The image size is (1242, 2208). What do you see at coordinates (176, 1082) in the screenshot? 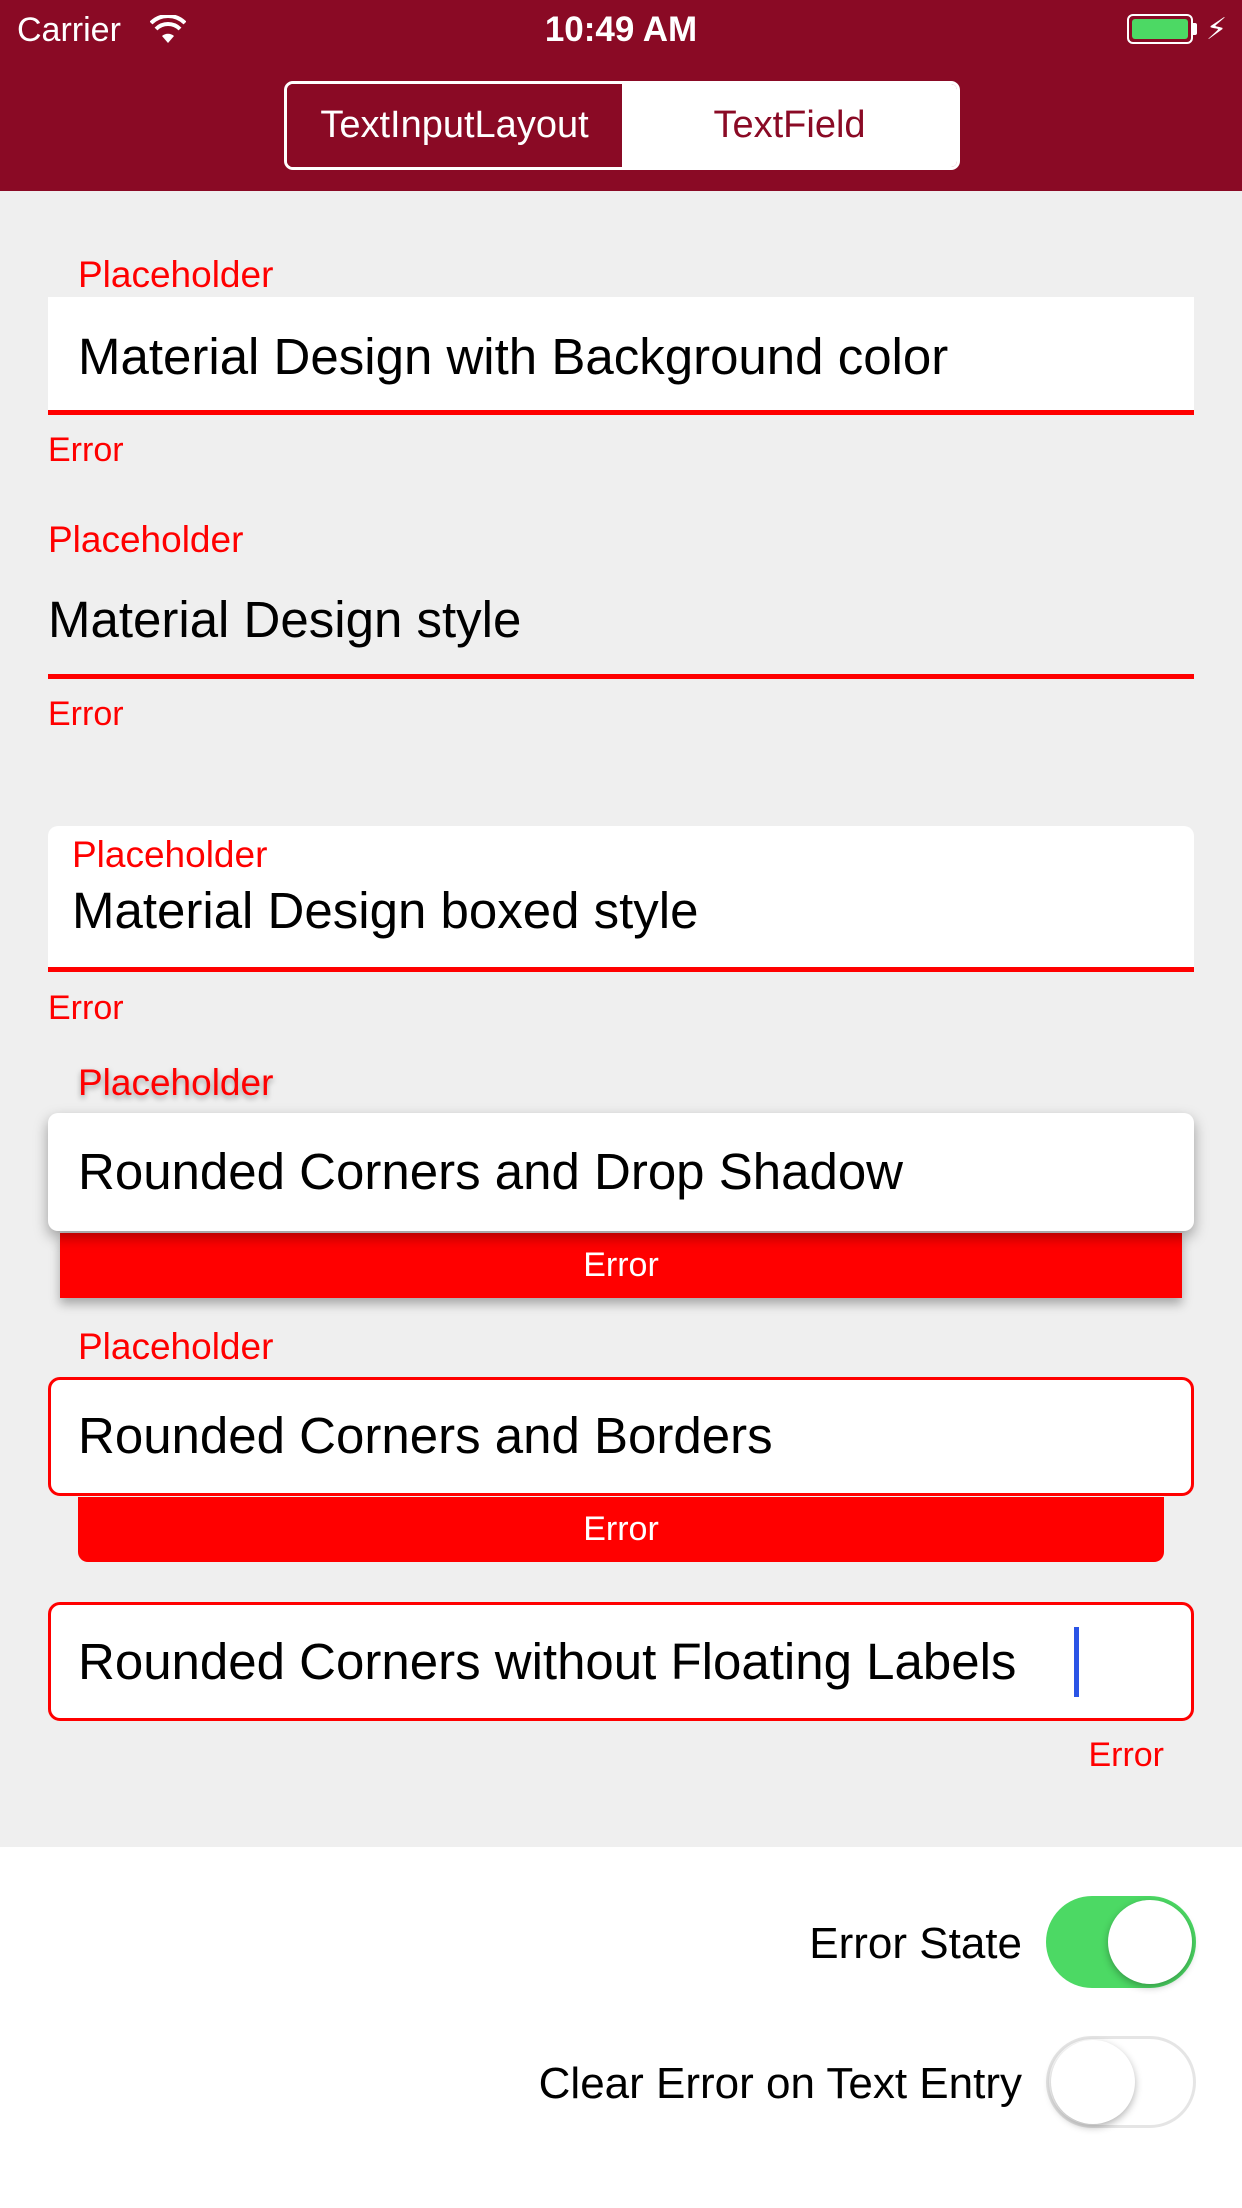
I see `field-4-placeholder: Placeholder` at bounding box center [176, 1082].